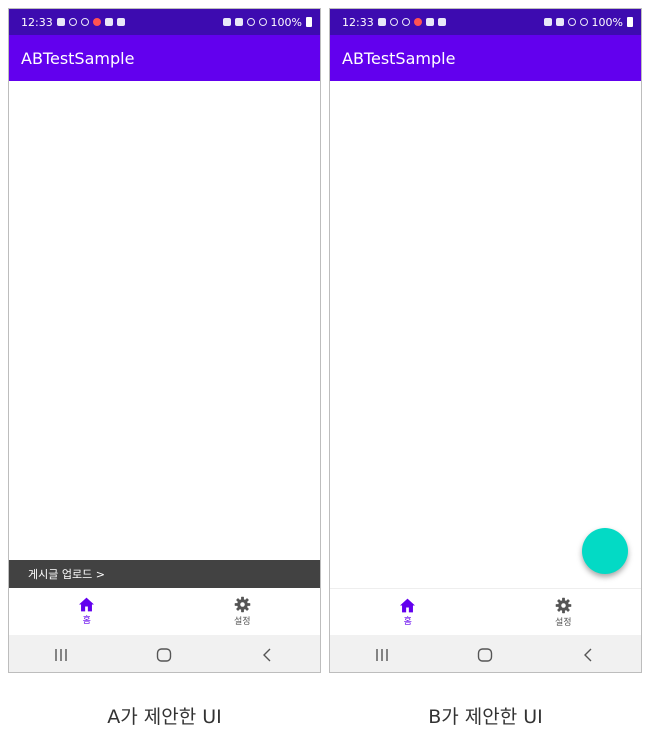 Image resolution: width=653 pixels, height=741 pixels. Describe the element at coordinates (164, 717) in the screenshot. I see `caption-a: A가 제안한 UI` at that location.